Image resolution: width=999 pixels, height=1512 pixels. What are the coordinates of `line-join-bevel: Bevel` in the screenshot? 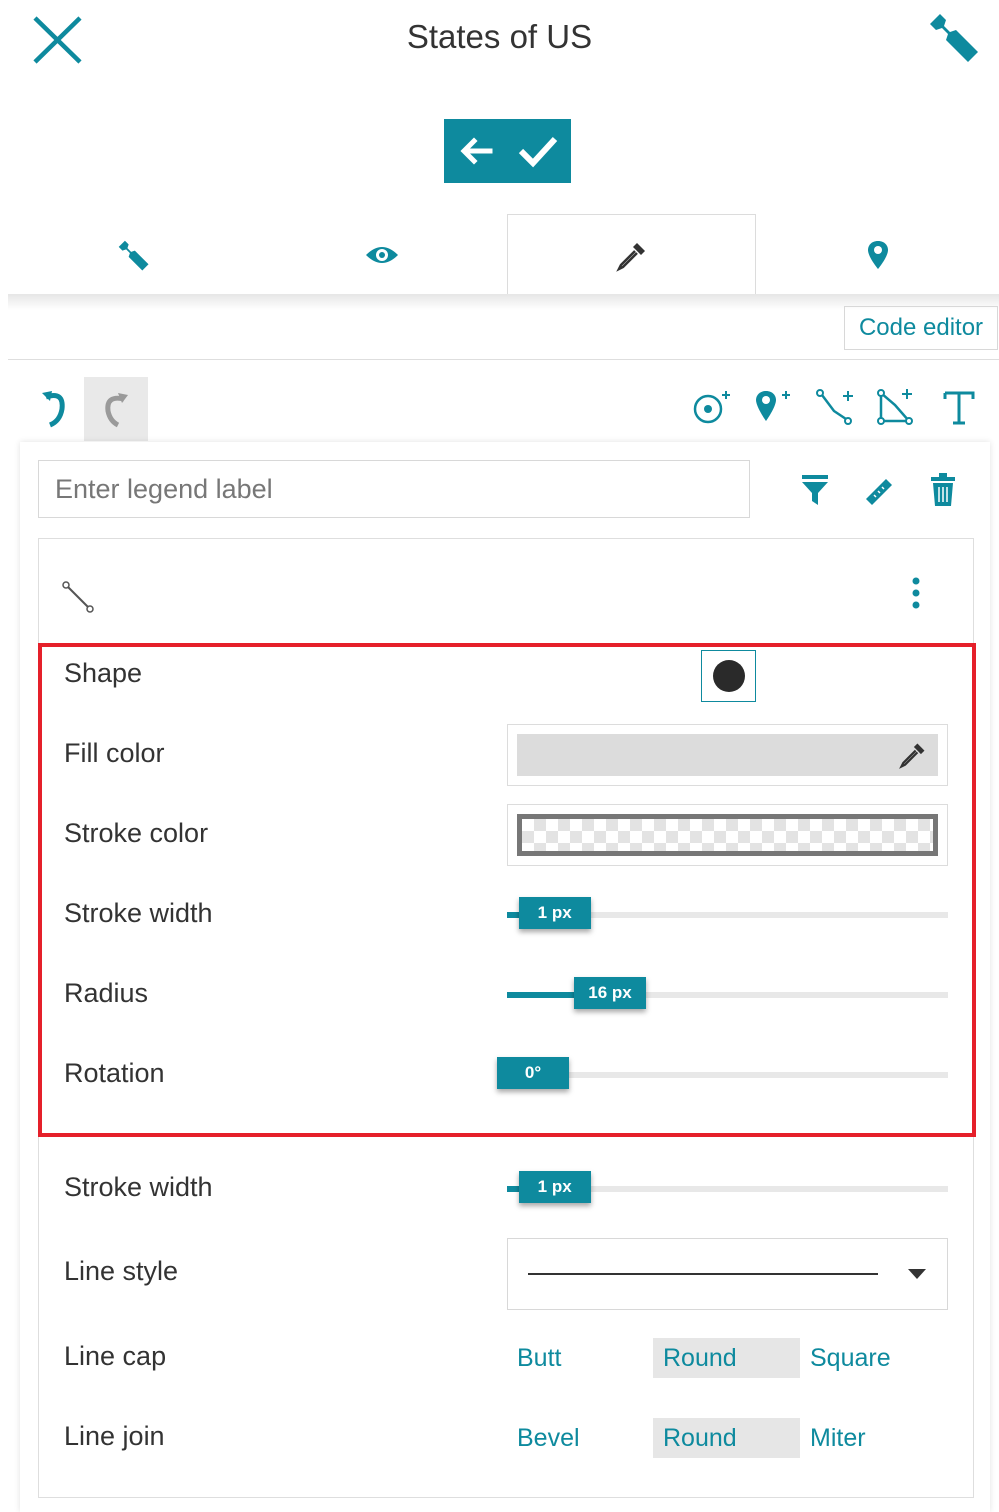 It's located at (569, 1438).